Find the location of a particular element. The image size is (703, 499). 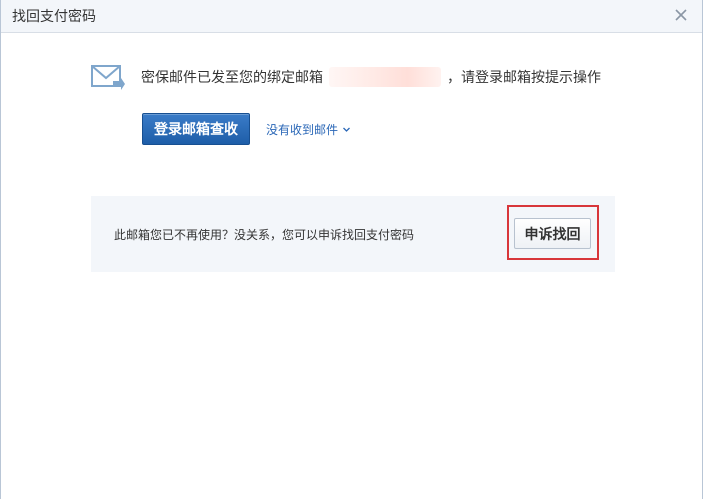

no-mail-received-link: 没有收到邮件 is located at coordinates (308, 129).